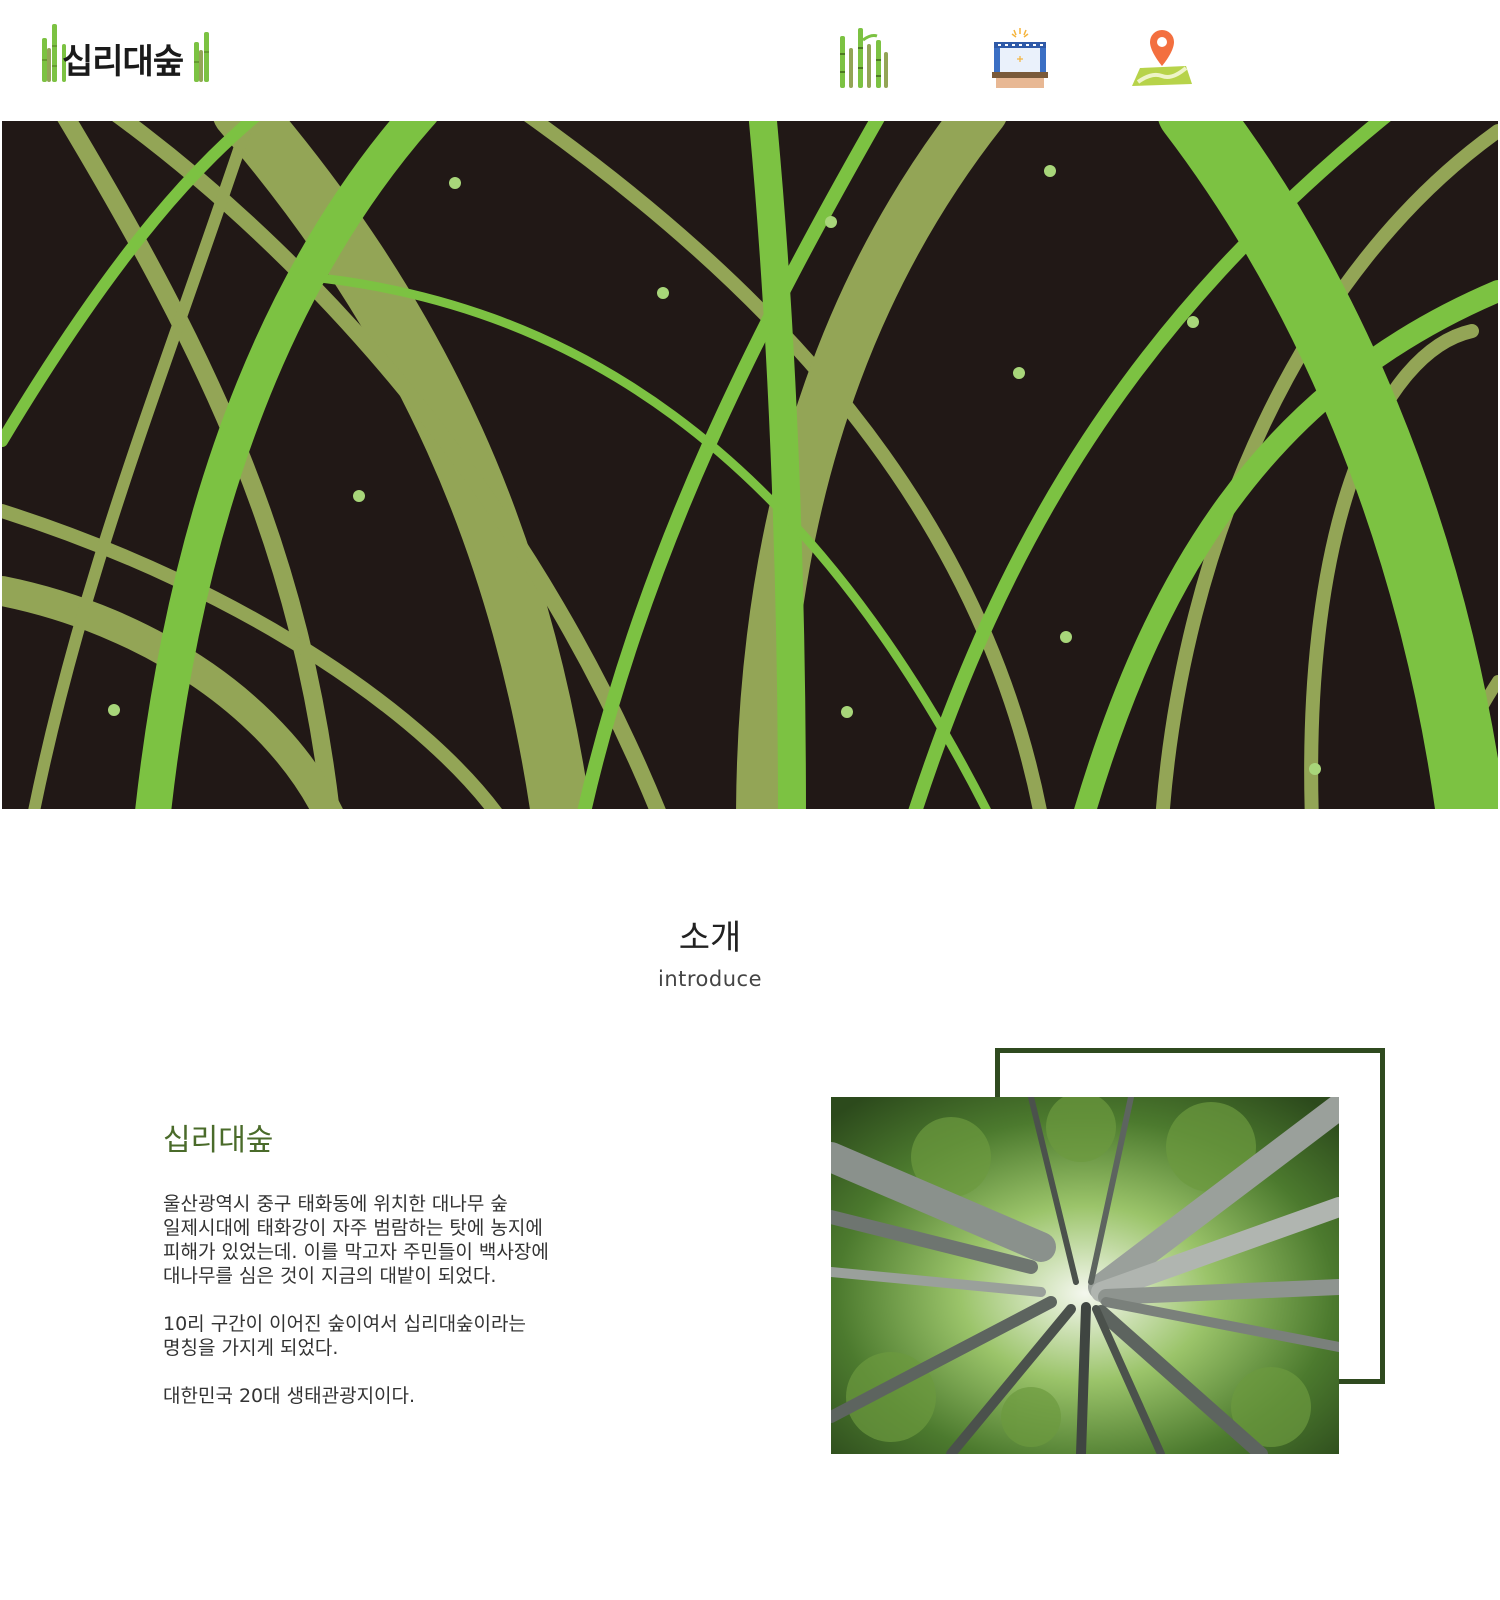  What do you see at coordinates (123, 62) in the screenshot?
I see `logo-text: 십리대숲` at bounding box center [123, 62].